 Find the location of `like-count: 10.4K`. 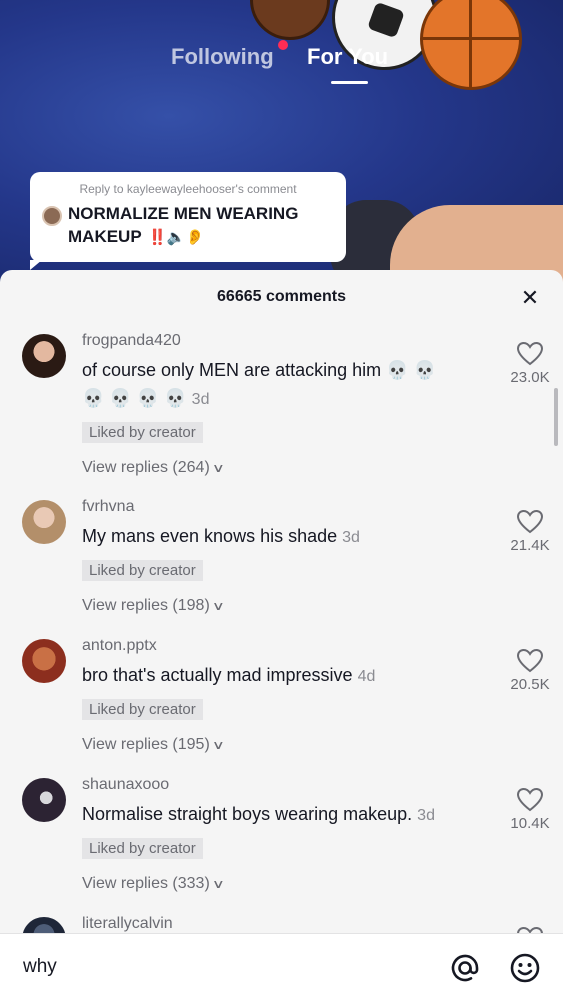

like-count: 10.4K is located at coordinates (530, 823).